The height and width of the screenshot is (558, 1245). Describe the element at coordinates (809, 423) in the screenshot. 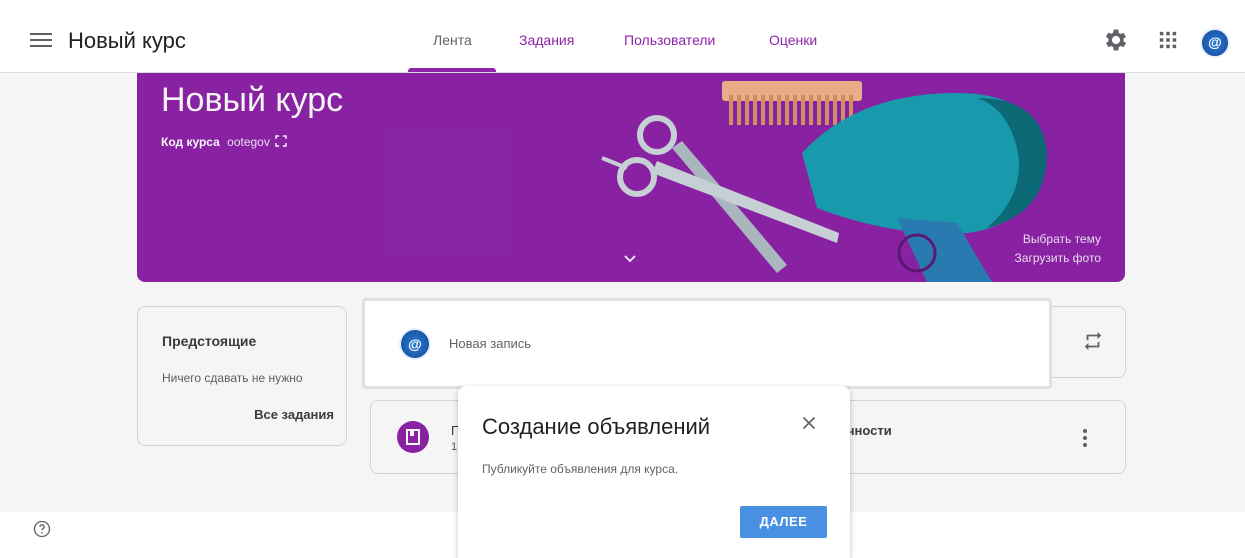

I see `close-icon` at that location.